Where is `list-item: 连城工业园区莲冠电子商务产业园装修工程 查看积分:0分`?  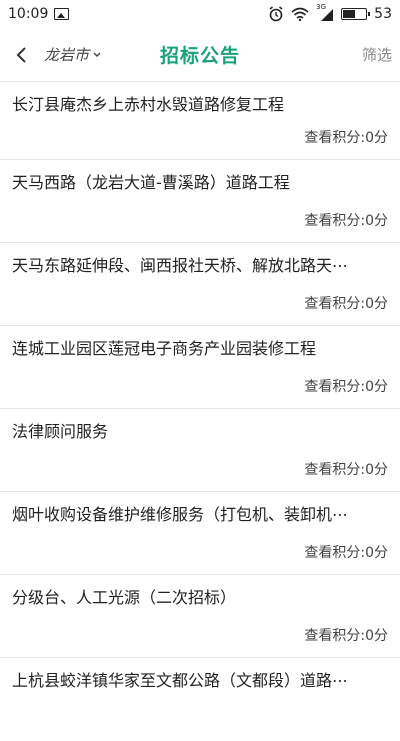
list-item: 连城工业园区莲冠电子商务产业园装修工程 查看积分:0分 is located at coordinates (200, 367).